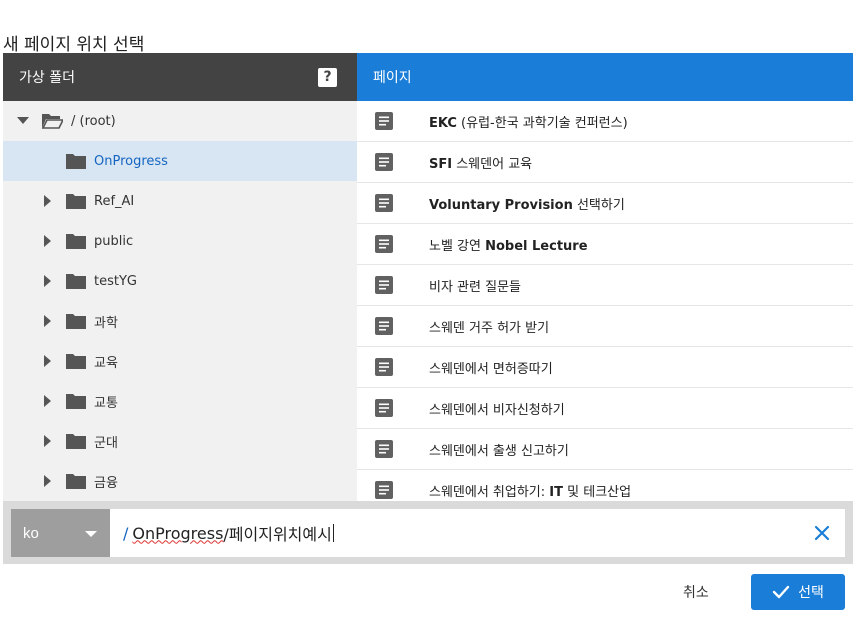  I want to click on page-row: 스웨덴에서 면허증따기, so click(605, 367).